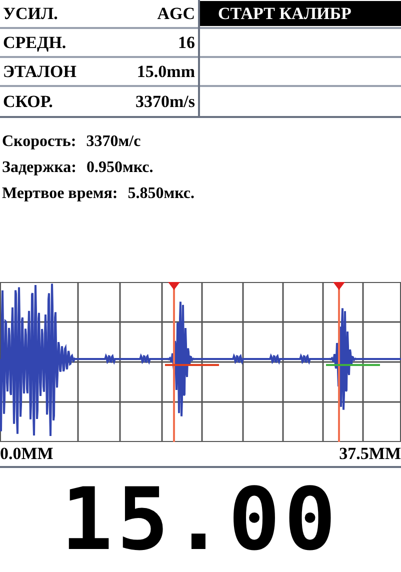 The height and width of the screenshot is (572, 401). I want to click on setting-label: СРЕДН., so click(34, 43).